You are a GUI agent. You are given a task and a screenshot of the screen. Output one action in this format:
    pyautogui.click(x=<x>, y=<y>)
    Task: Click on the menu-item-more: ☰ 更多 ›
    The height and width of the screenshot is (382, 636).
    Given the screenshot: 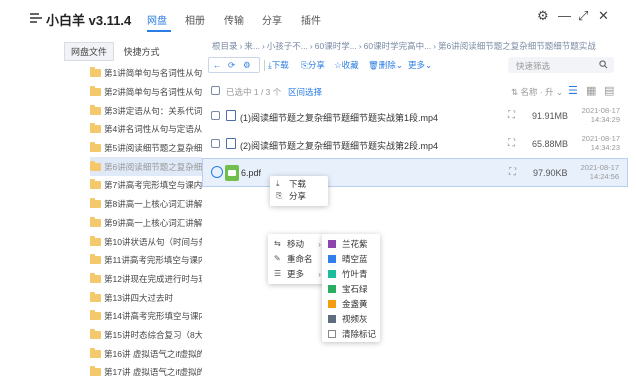 What is the action you would take?
    pyautogui.click(x=297, y=273)
    